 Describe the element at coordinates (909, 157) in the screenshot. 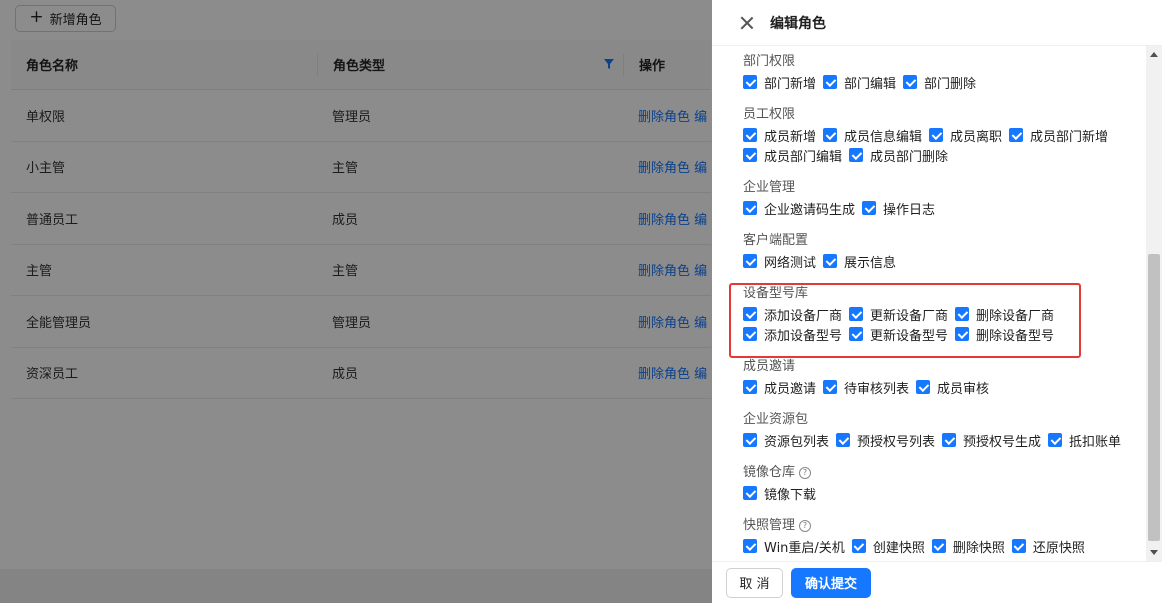

I see `checkbox-label: 成员部门删除` at that location.